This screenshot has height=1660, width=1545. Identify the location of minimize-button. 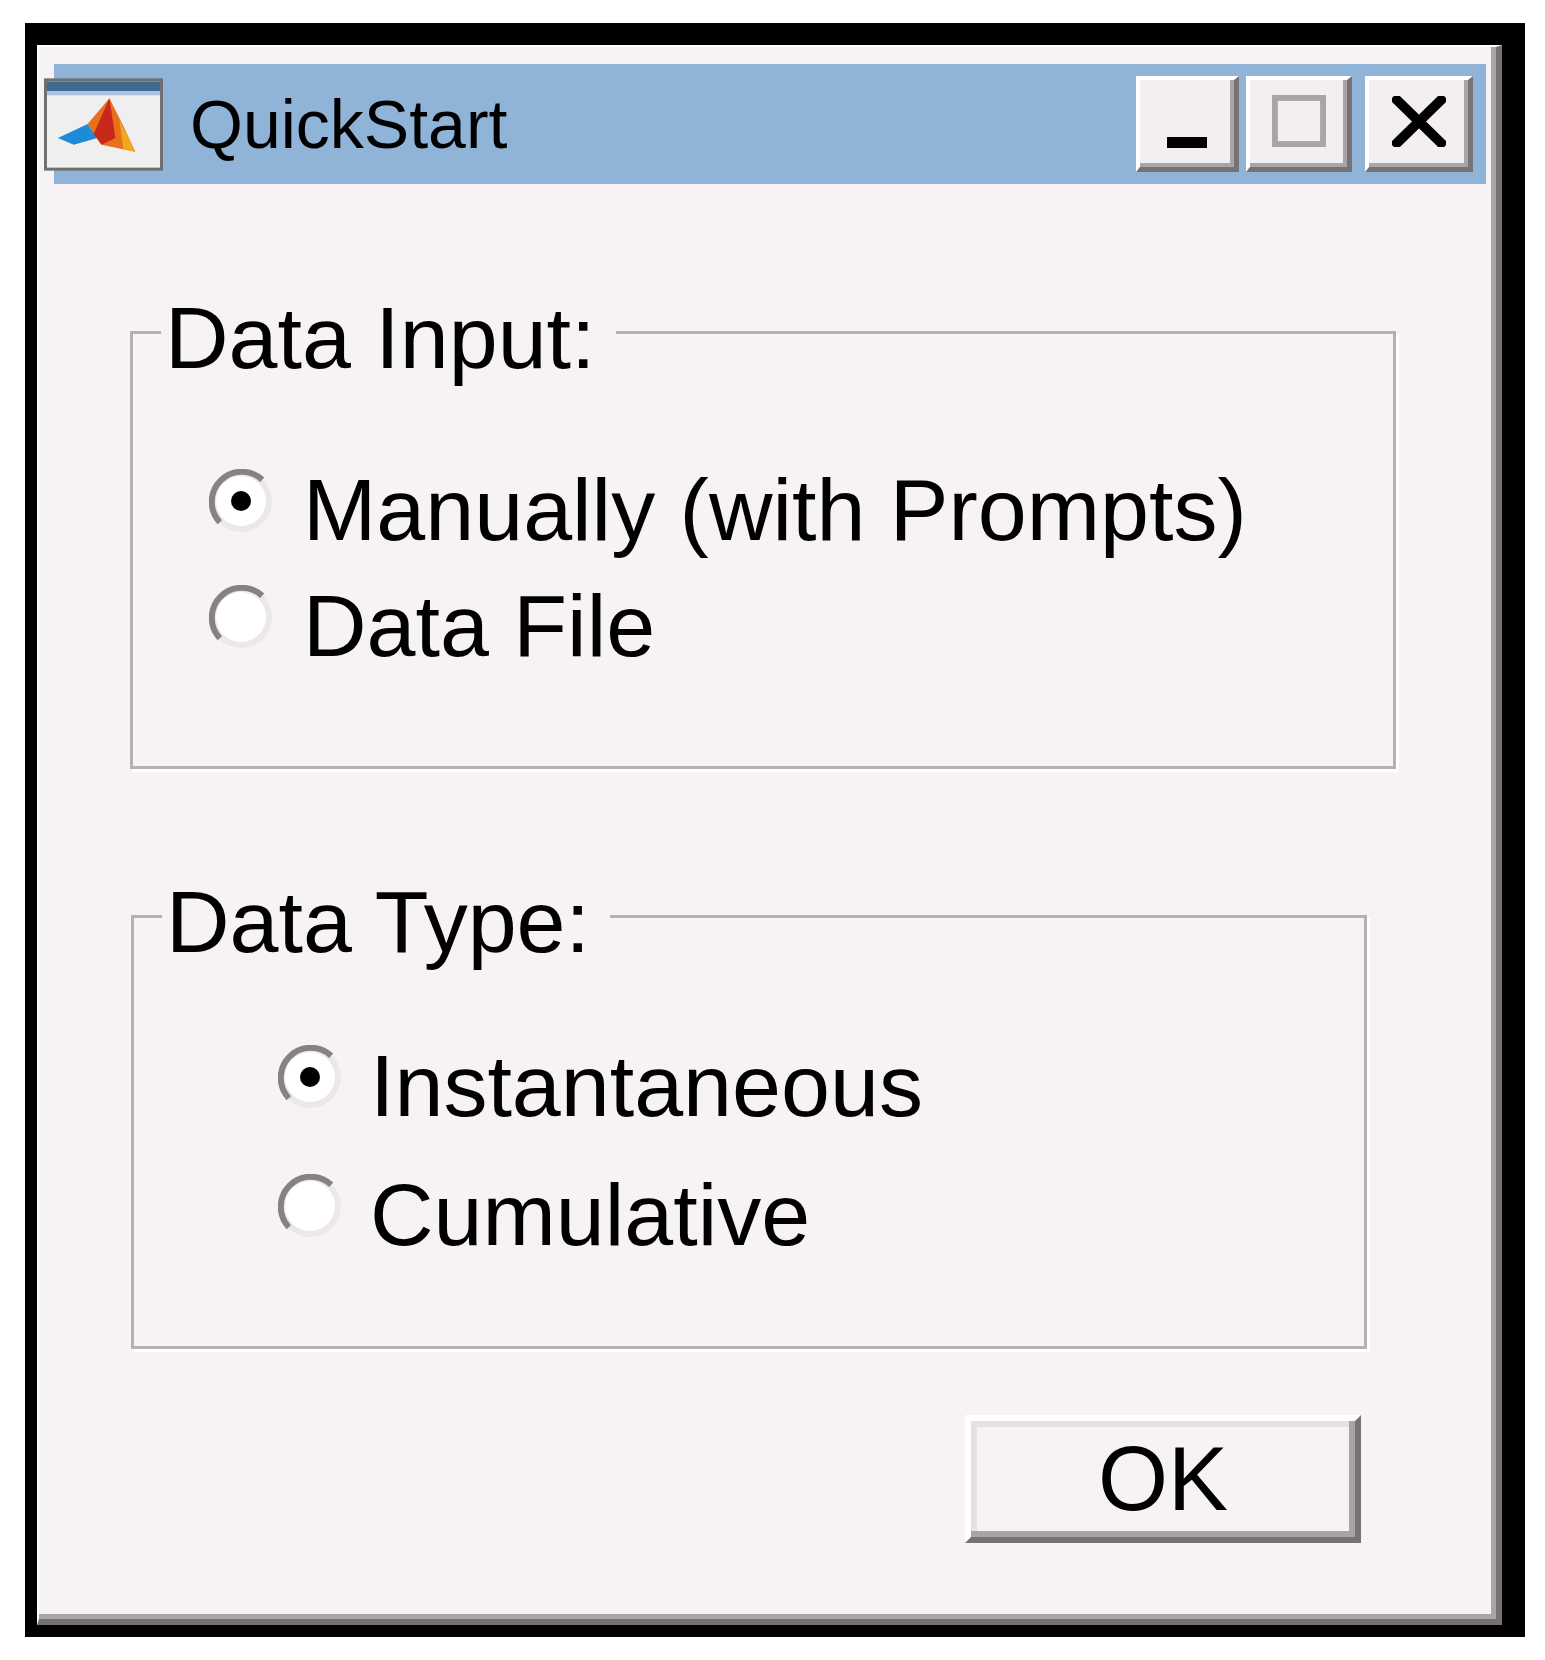
(1187, 124).